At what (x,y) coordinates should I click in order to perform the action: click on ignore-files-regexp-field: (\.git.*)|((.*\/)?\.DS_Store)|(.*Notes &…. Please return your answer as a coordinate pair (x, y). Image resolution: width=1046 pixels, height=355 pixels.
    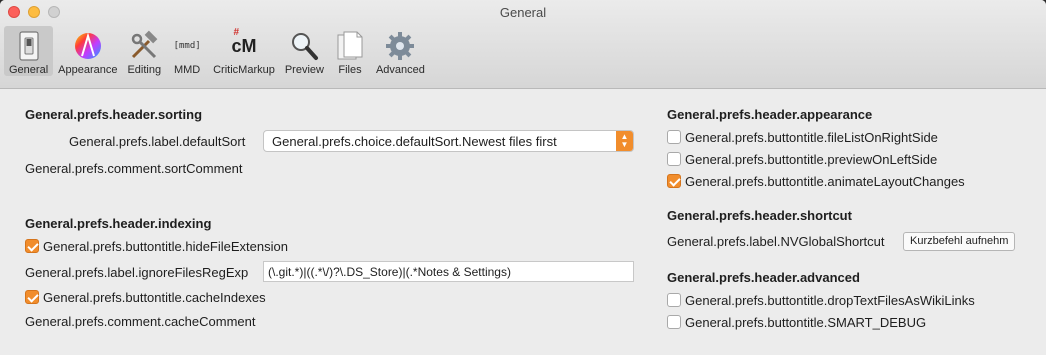
    Looking at the image, I should click on (448, 271).